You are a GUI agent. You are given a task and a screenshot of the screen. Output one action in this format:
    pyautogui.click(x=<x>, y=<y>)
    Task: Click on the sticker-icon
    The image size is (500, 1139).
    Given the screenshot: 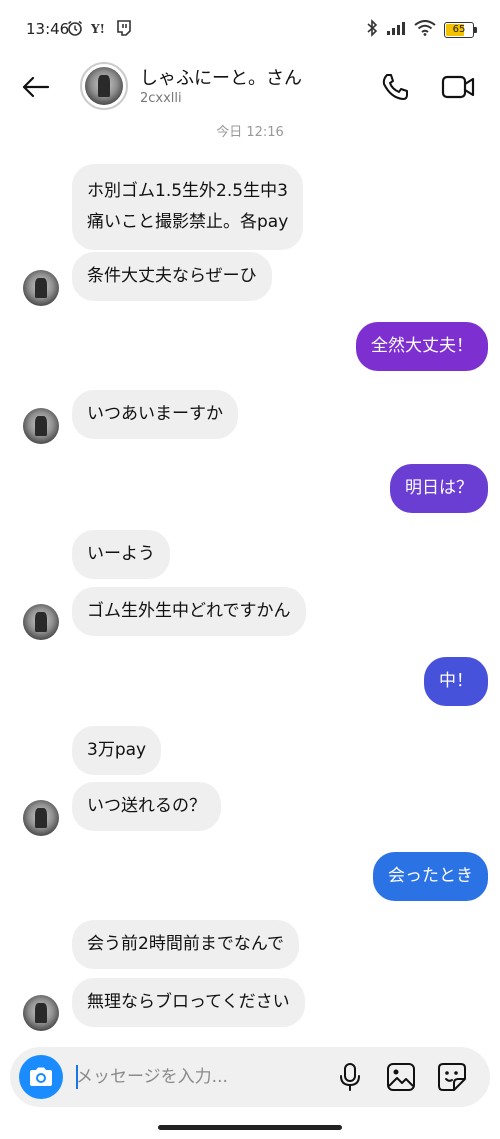 What is the action you would take?
    pyautogui.click(x=452, y=1077)
    